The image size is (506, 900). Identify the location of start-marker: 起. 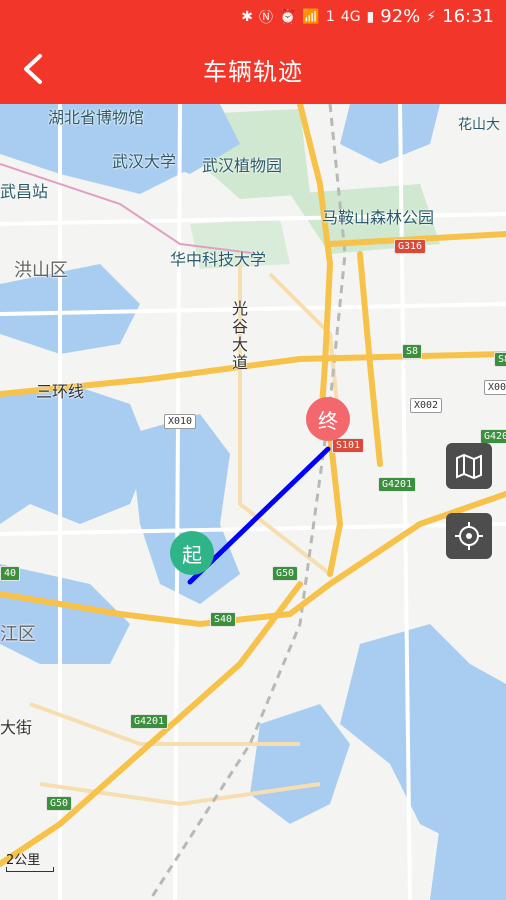
(192, 553).